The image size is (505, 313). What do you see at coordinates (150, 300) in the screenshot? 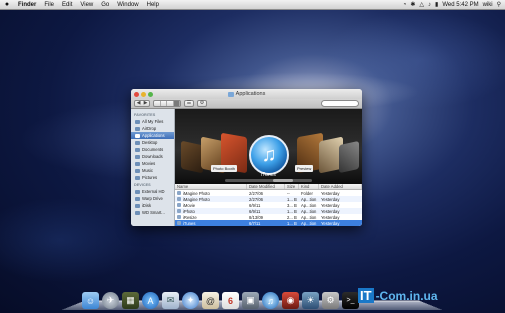
I see `app-store-icon: A` at bounding box center [150, 300].